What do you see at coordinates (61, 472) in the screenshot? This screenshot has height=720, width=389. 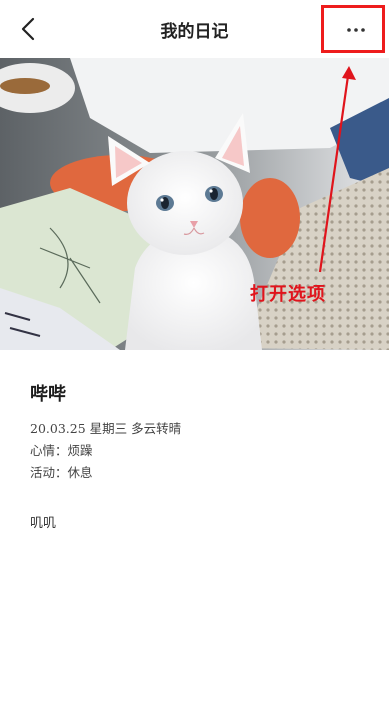 I see `entry-activity: 活动：休息` at bounding box center [61, 472].